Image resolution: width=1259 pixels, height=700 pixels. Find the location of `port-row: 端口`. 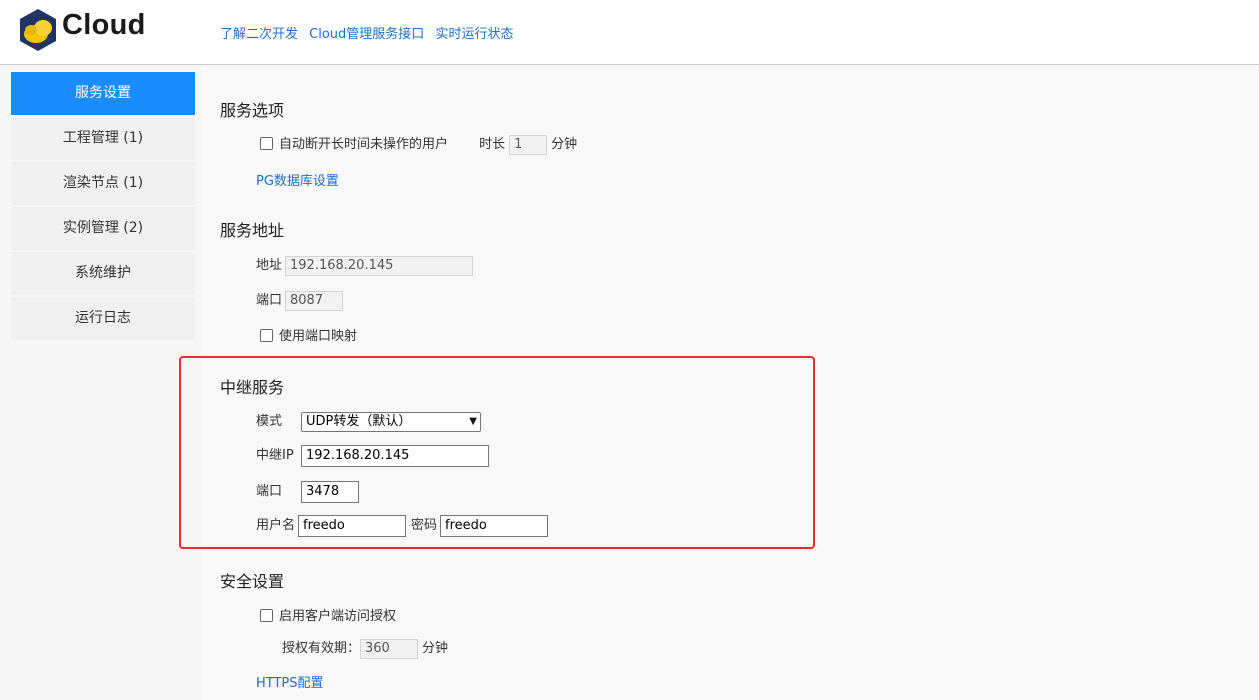

port-row: 端口 is located at coordinates (300, 300).